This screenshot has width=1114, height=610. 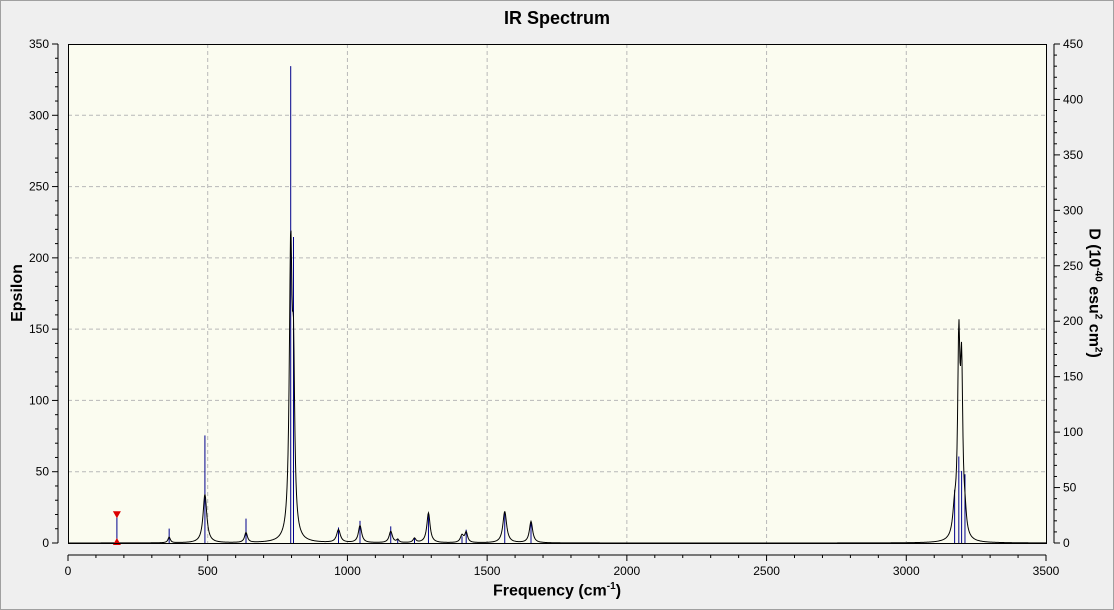 What do you see at coordinates (39, 258) in the screenshot?
I see `y-tick-label: 200` at bounding box center [39, 258].